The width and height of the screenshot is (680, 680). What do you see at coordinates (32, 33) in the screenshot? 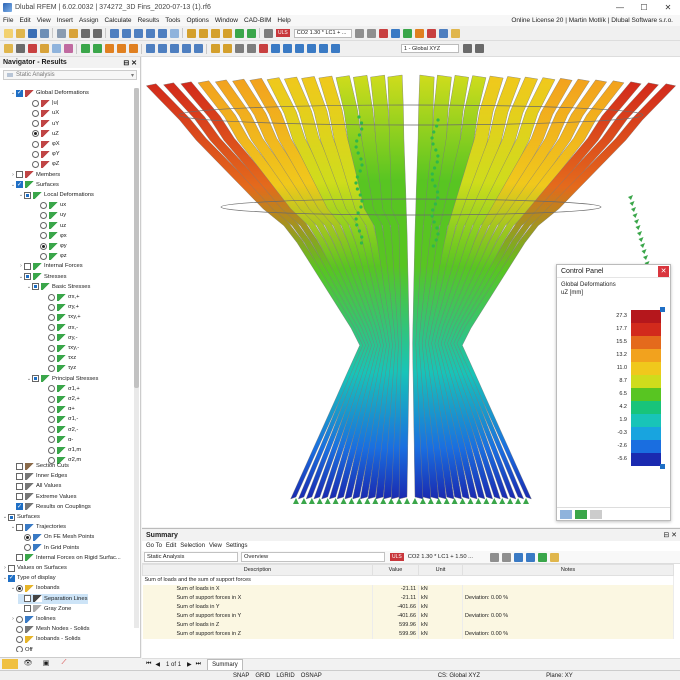
I see `save-icon` at bounding box center [32, 33].